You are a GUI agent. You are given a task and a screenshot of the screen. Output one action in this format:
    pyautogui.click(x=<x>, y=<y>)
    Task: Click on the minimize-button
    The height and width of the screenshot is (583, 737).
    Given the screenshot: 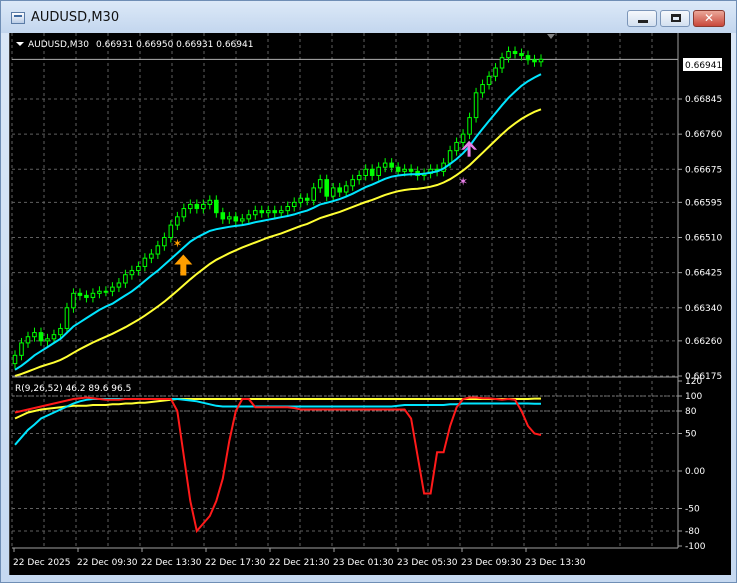 What is the action you would take?
    pyautogui.click(x=642, y=18)
    